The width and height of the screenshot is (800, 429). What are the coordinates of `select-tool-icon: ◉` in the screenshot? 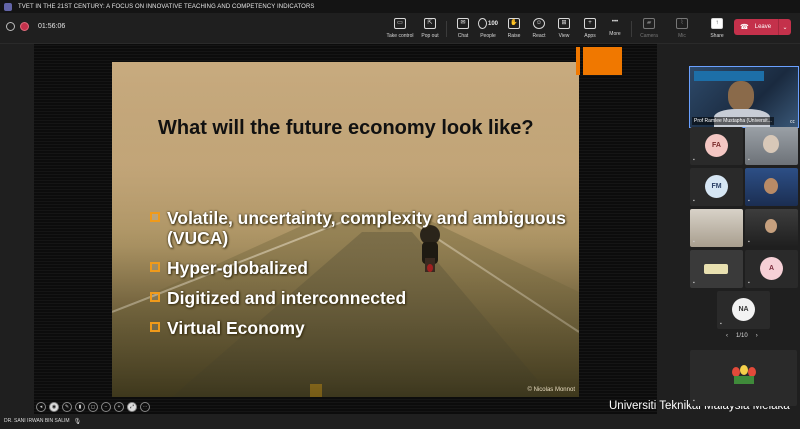 It's located at (54, 407).